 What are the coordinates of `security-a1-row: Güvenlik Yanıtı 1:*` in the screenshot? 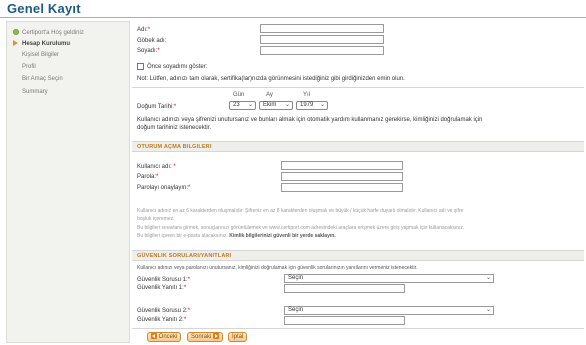 It's located at (161, 288).